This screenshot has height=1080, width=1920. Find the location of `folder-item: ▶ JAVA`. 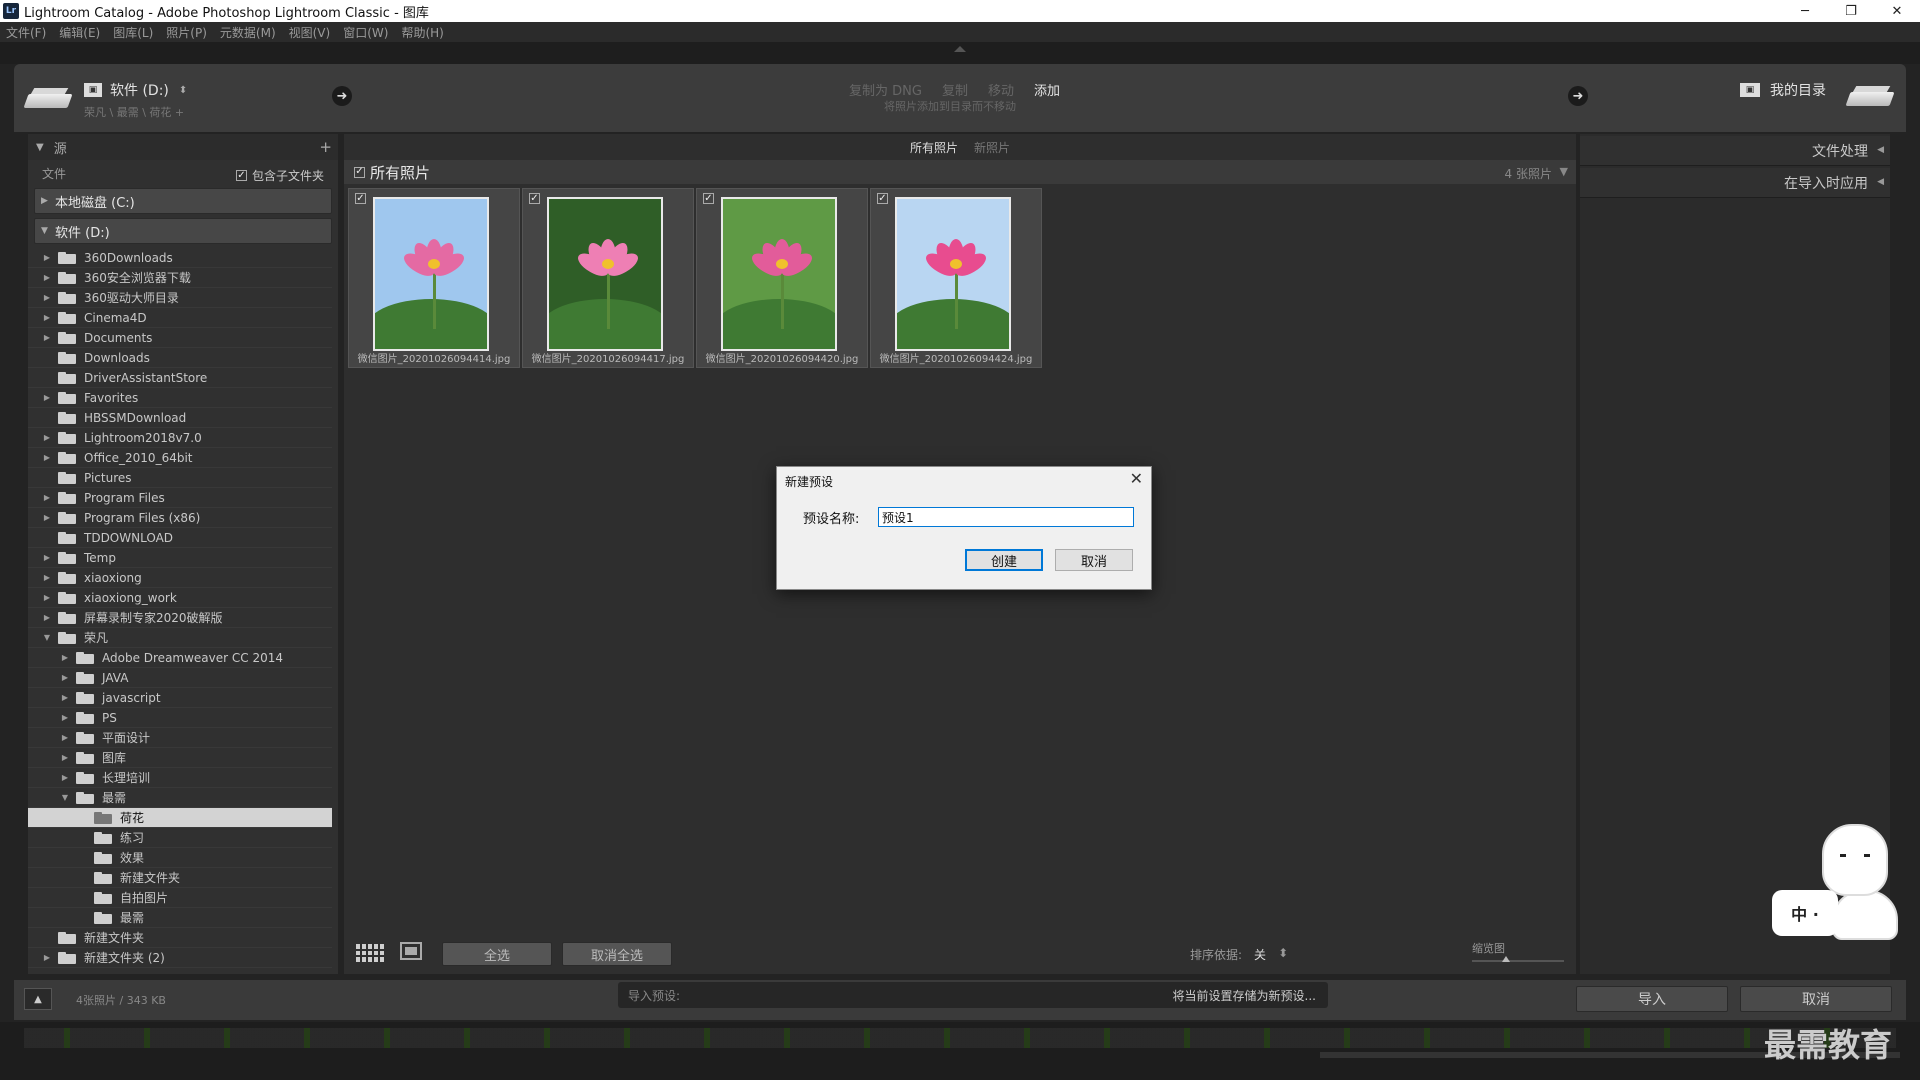

folder-item: ▶ JAVA is located at coordinates (180, 678).